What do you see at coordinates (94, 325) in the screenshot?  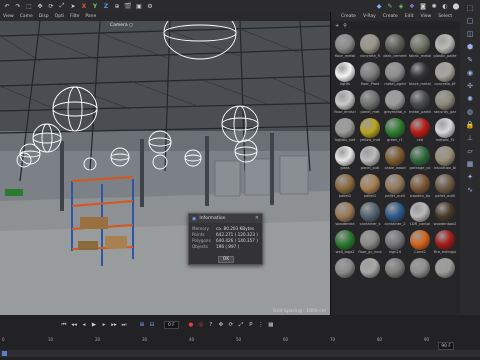 I see `play-icon: ▶` at bounding box center [94, 325].